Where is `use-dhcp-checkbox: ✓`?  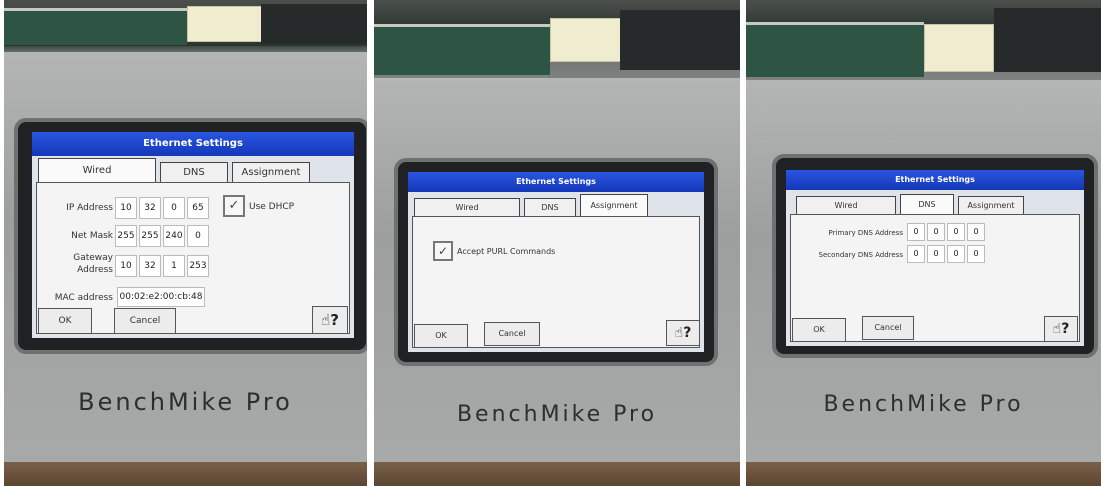
use-dhcp-checkbox: ✓ is located at coordinates (234, 206).